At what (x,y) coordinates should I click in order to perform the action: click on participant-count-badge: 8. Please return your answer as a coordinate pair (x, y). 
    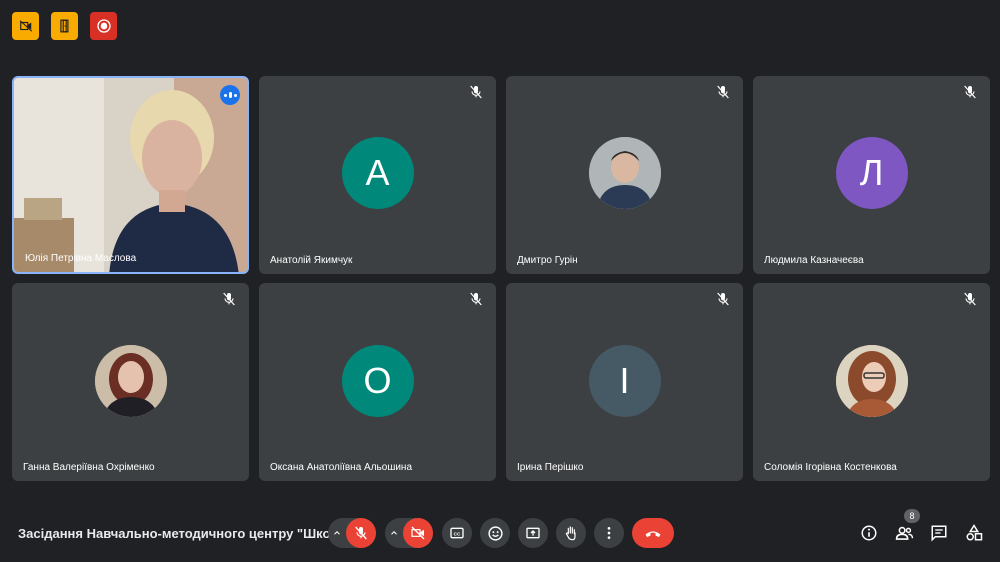
    Looking at the image, I should click on (912, 516).